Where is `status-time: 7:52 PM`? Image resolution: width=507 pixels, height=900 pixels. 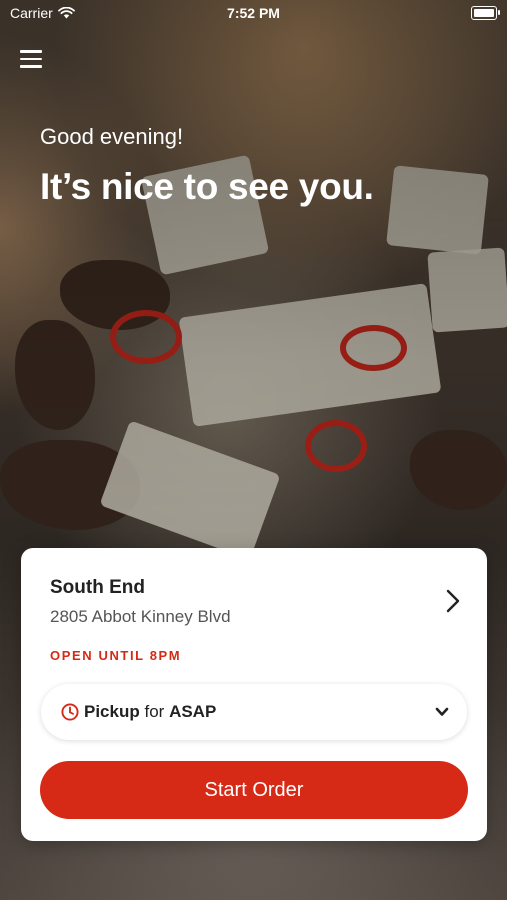 status-time: 7:52 PM is located at coordinates (253, 13).